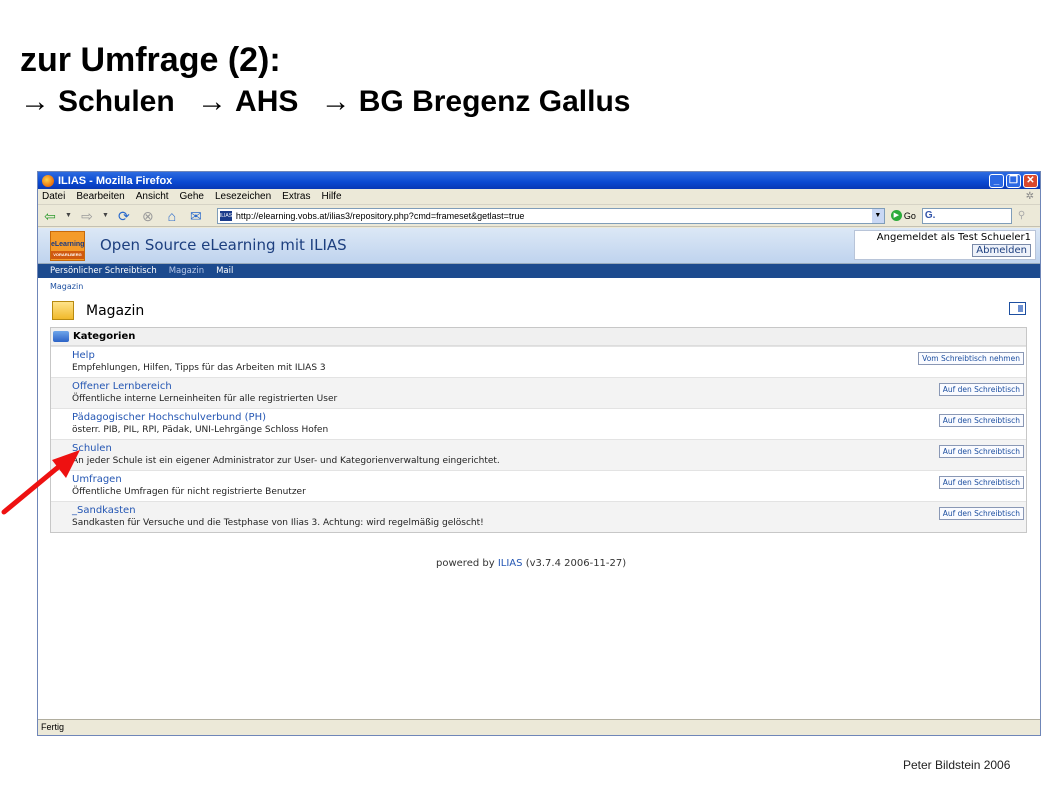 This screenshot has height=793, width=1058. Describe the element at coordinates (957, 765) in the screenshot. I see `slide-footer: Peter Bildstein 2006` at that location.